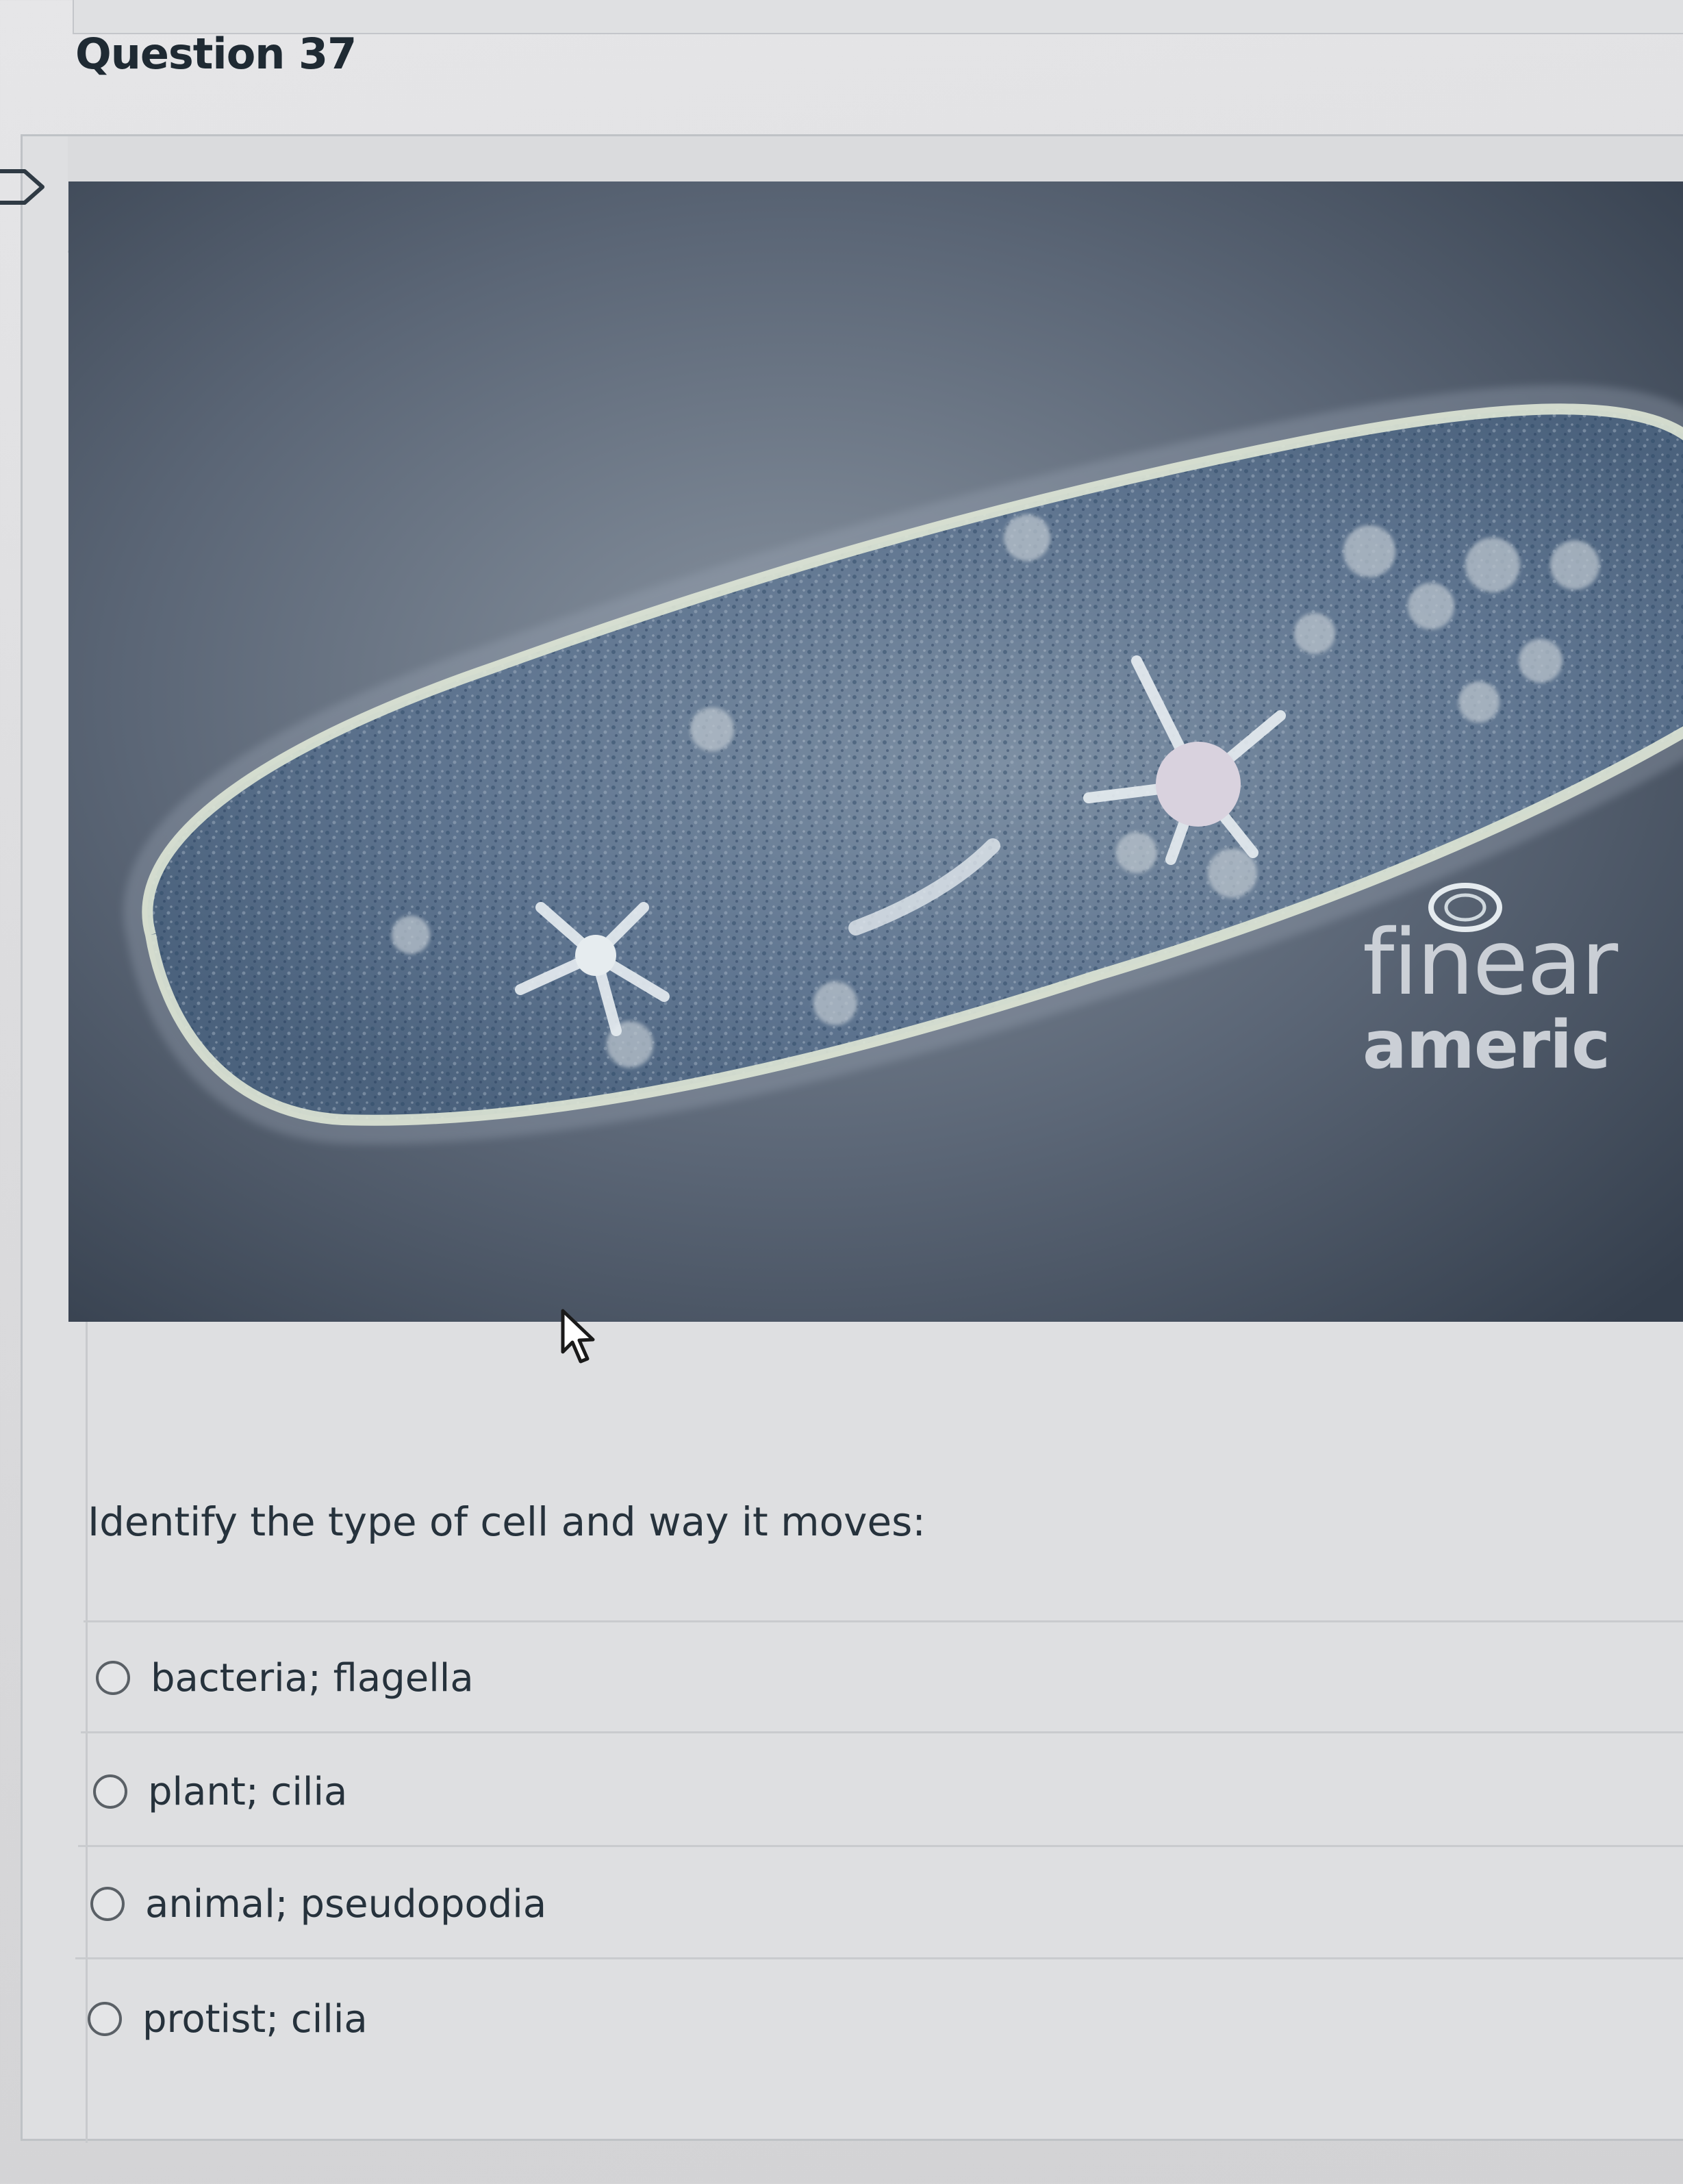 The image size is (1683, 2184). Describe the element at coordinates (346, 1903) in the screenshot. I see `answer-label: animal; pseudopodia` at that location.